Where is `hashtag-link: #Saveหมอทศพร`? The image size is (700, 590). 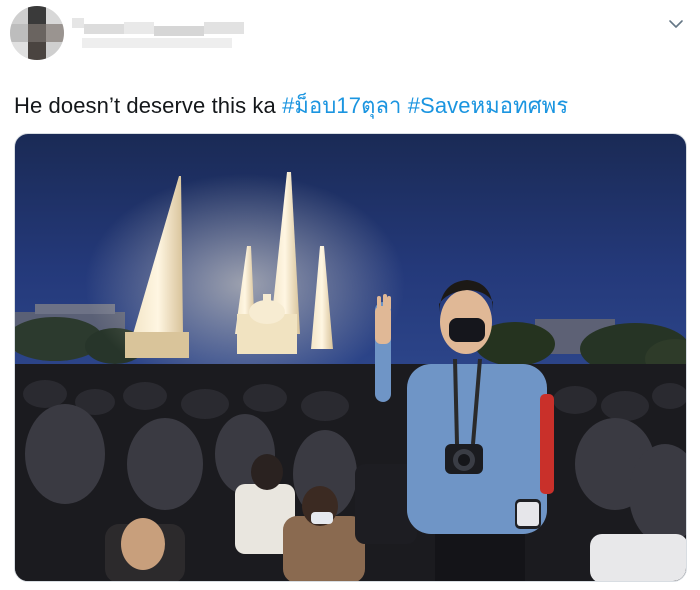 hashtag-link: #Saveหมอทศพร is located at coordinates (488, 105).